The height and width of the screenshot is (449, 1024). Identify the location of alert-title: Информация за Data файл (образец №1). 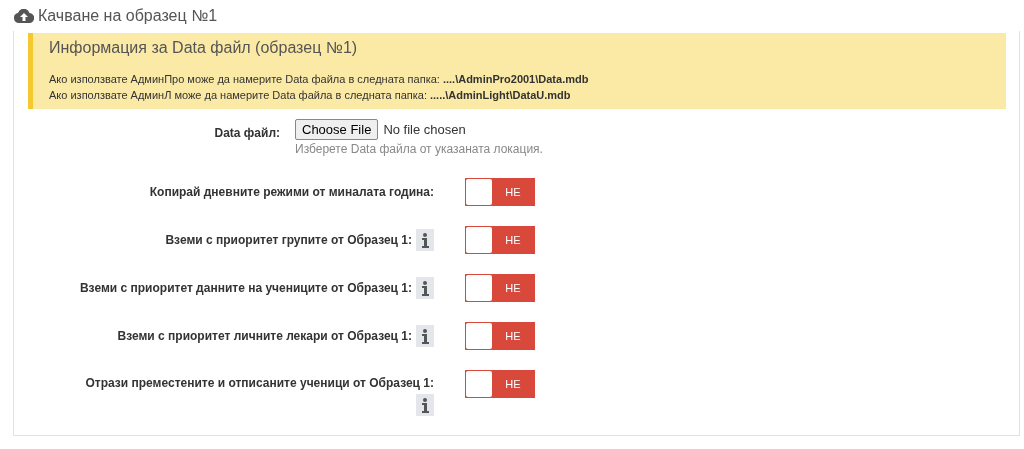
(204, 48).